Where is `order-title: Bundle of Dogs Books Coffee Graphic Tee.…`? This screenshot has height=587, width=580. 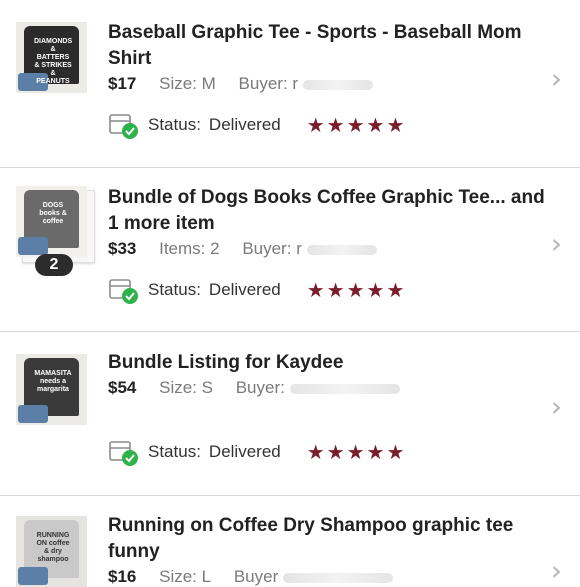
order-title: Bundle of Dogs Books Coffee Graphic Tee.… is located at coordinates (326, 210).